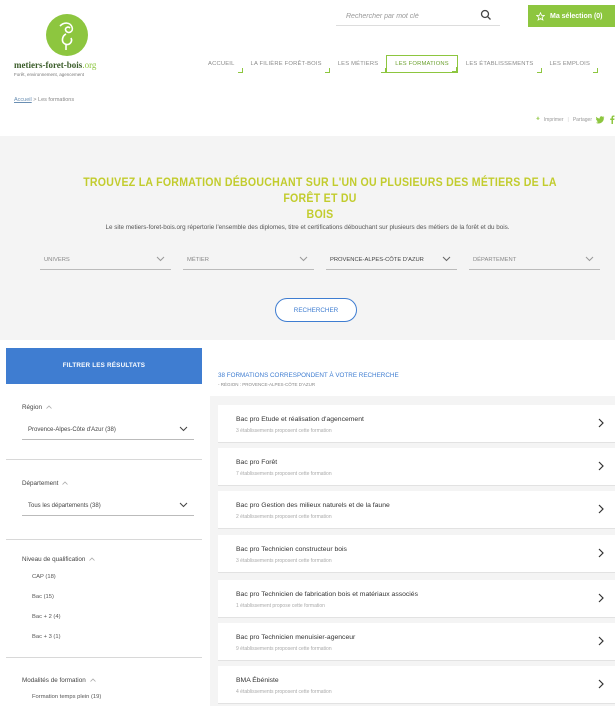  Describe the element at coordinates (358, 64) in the screenshot. I see `nav-metiers: LES MÉTIERS` at that location.